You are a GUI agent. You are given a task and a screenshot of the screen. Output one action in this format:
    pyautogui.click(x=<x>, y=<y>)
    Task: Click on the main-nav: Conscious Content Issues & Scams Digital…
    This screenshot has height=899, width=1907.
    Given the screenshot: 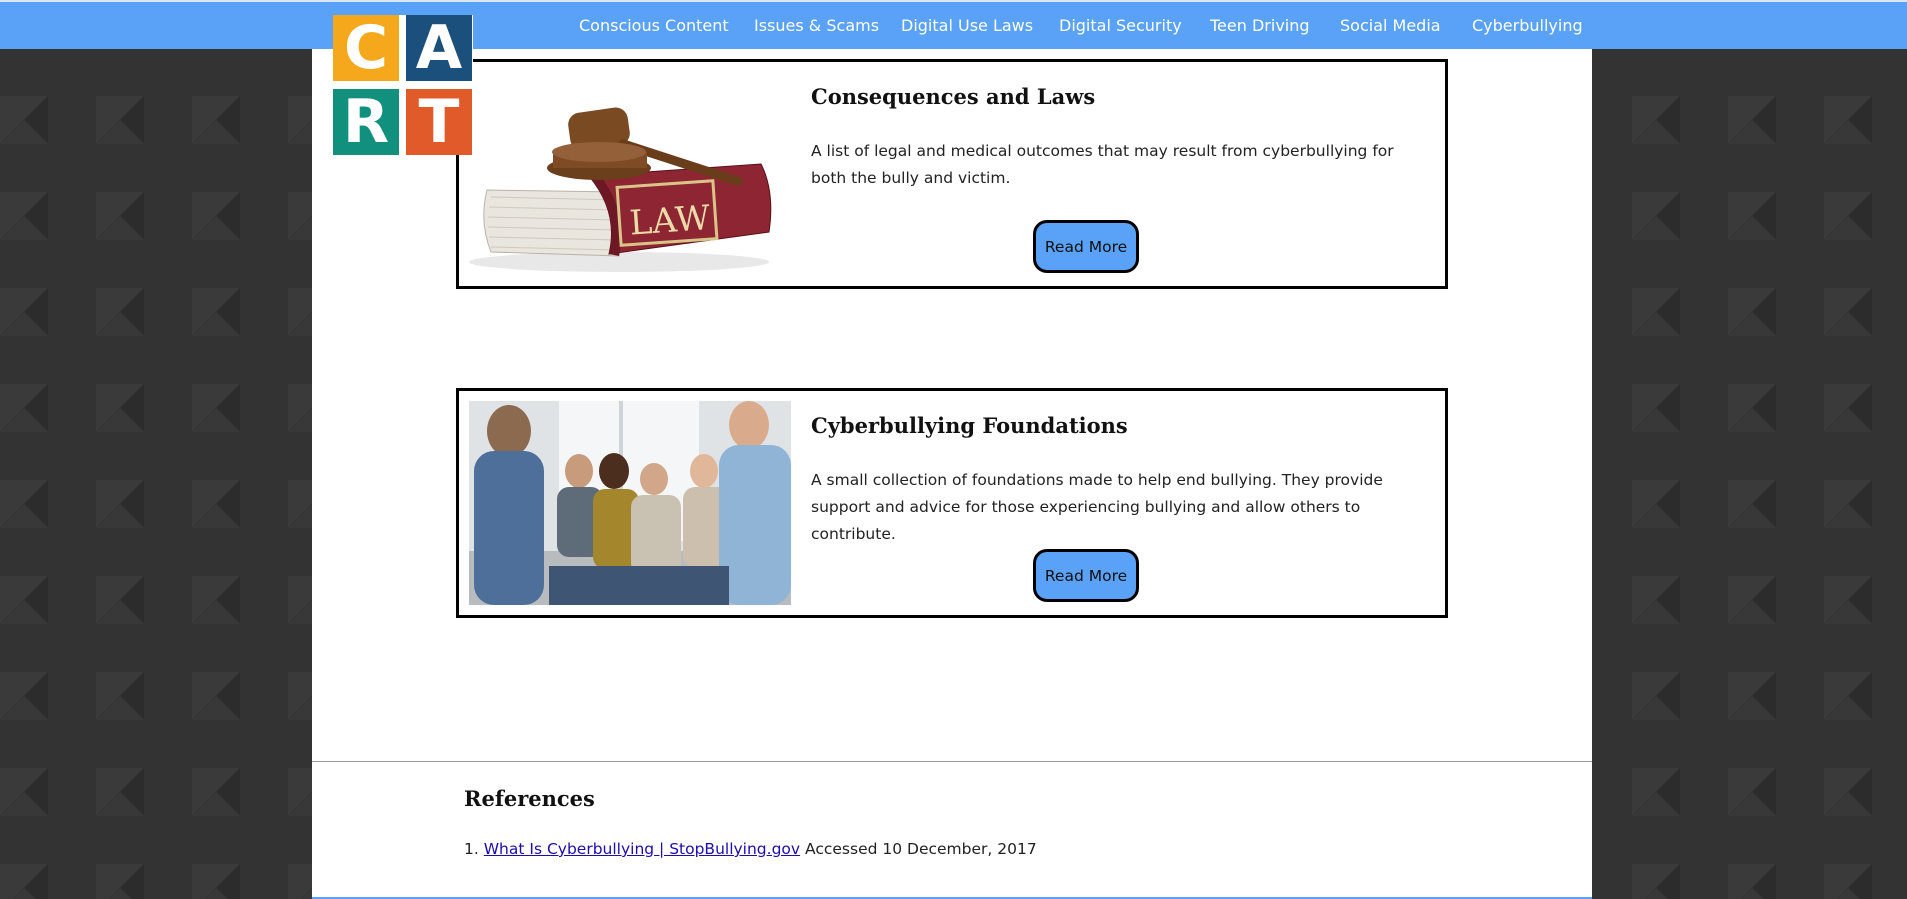 What is the action you would take?
    pyautogui.click(x=953, y=25)
    